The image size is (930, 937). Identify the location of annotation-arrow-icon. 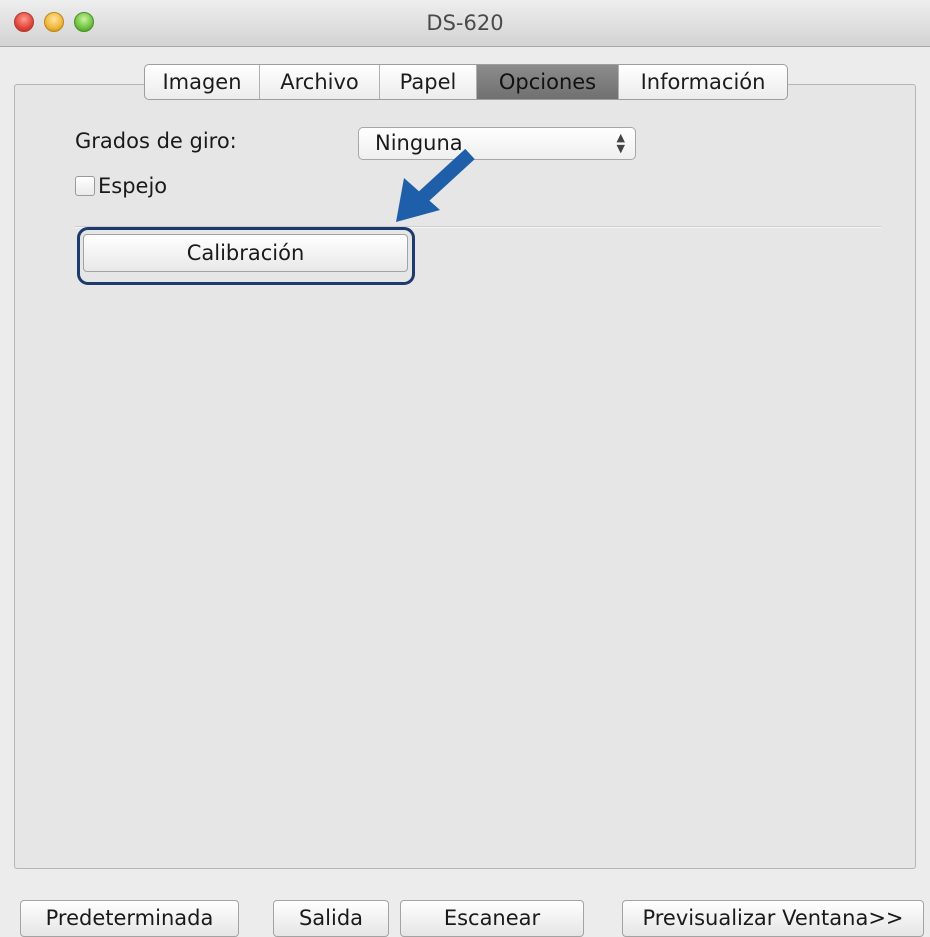
(435, 185).